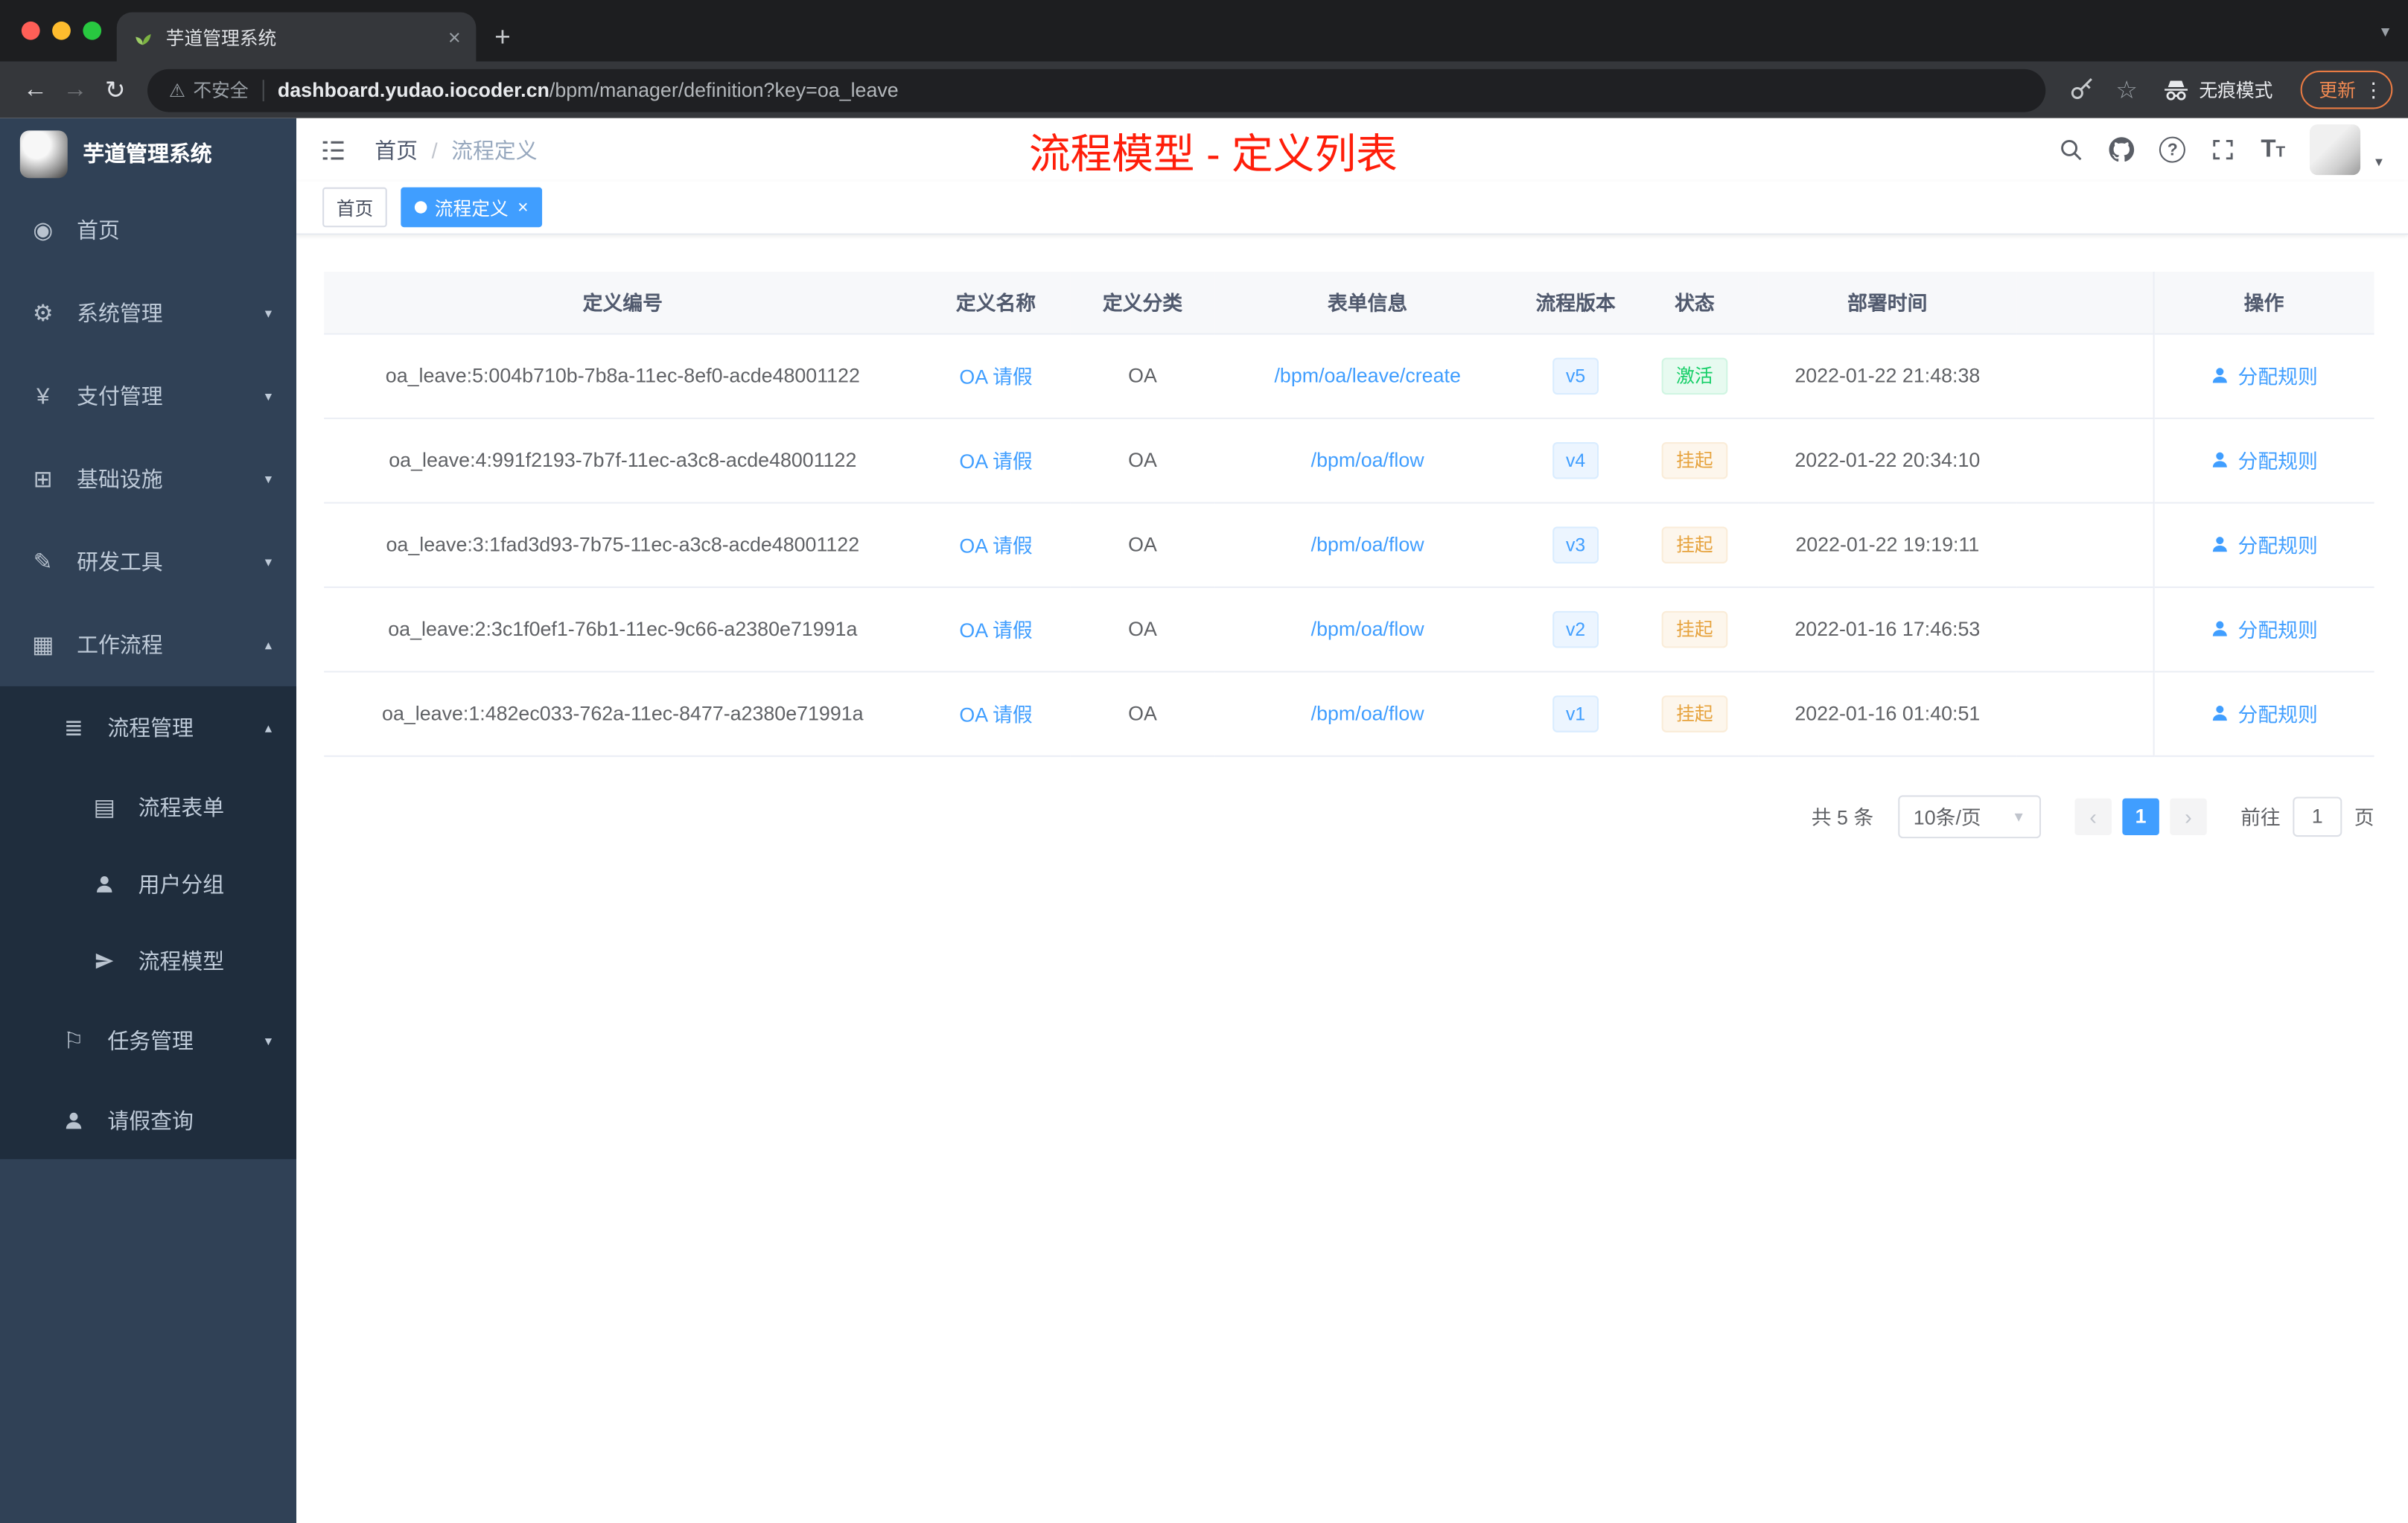  Describe the element at coordinates (148, 645) in the screenshot. I see `sidebar-item-workflow: ▦ 工作流程 ▴` at that location.